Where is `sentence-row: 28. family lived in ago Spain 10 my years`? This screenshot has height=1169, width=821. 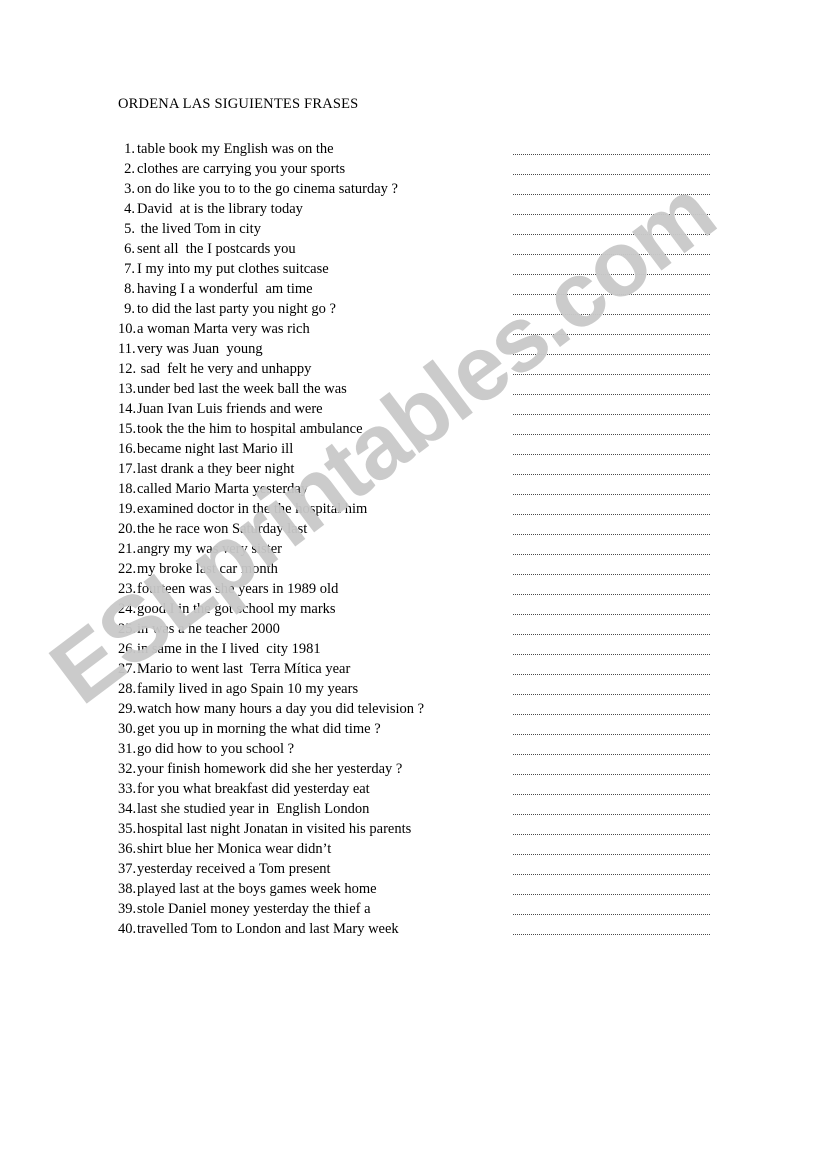 sentence-row: 28. family lived in ago Spain 10 my years is located at coordinates (418, 689).